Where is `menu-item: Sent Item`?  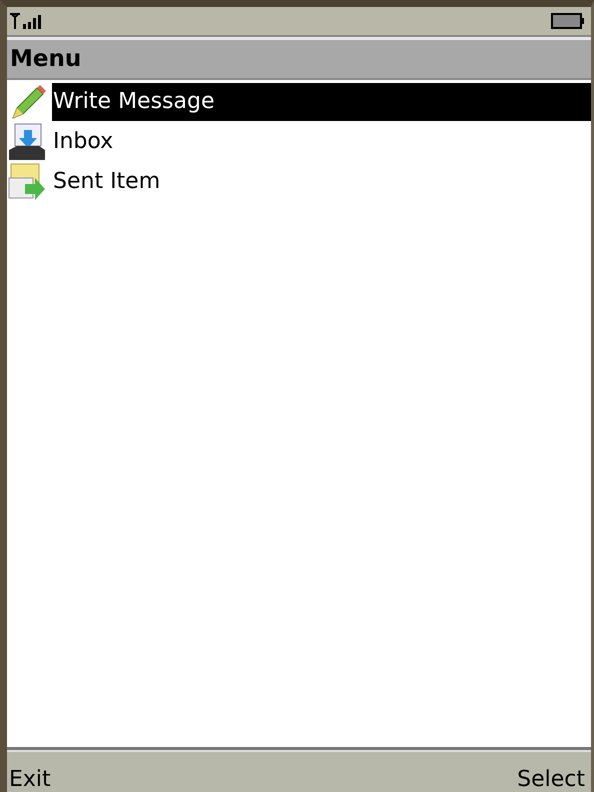
menu-item: Sent Item is located at coordinates (321, 182).